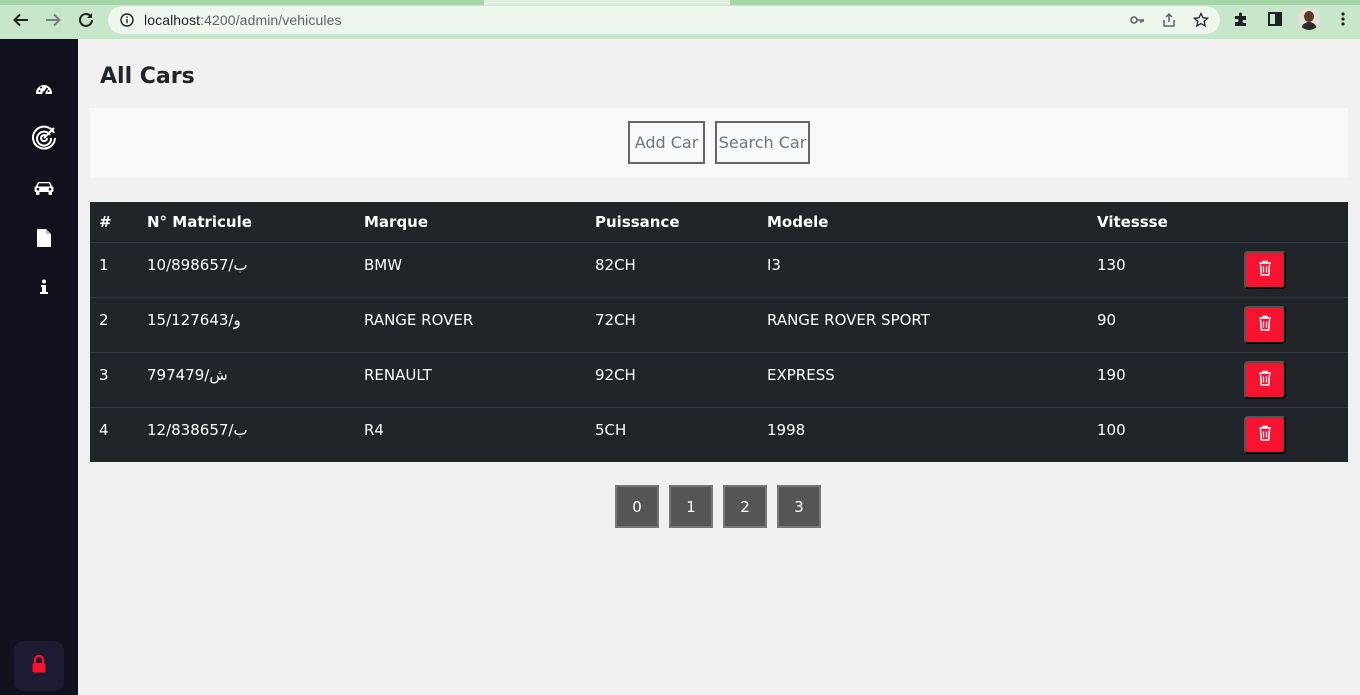 This screenshot has height=695, width=1360. I want to click on pagination: 0 1 2 3, so click(718, 506).